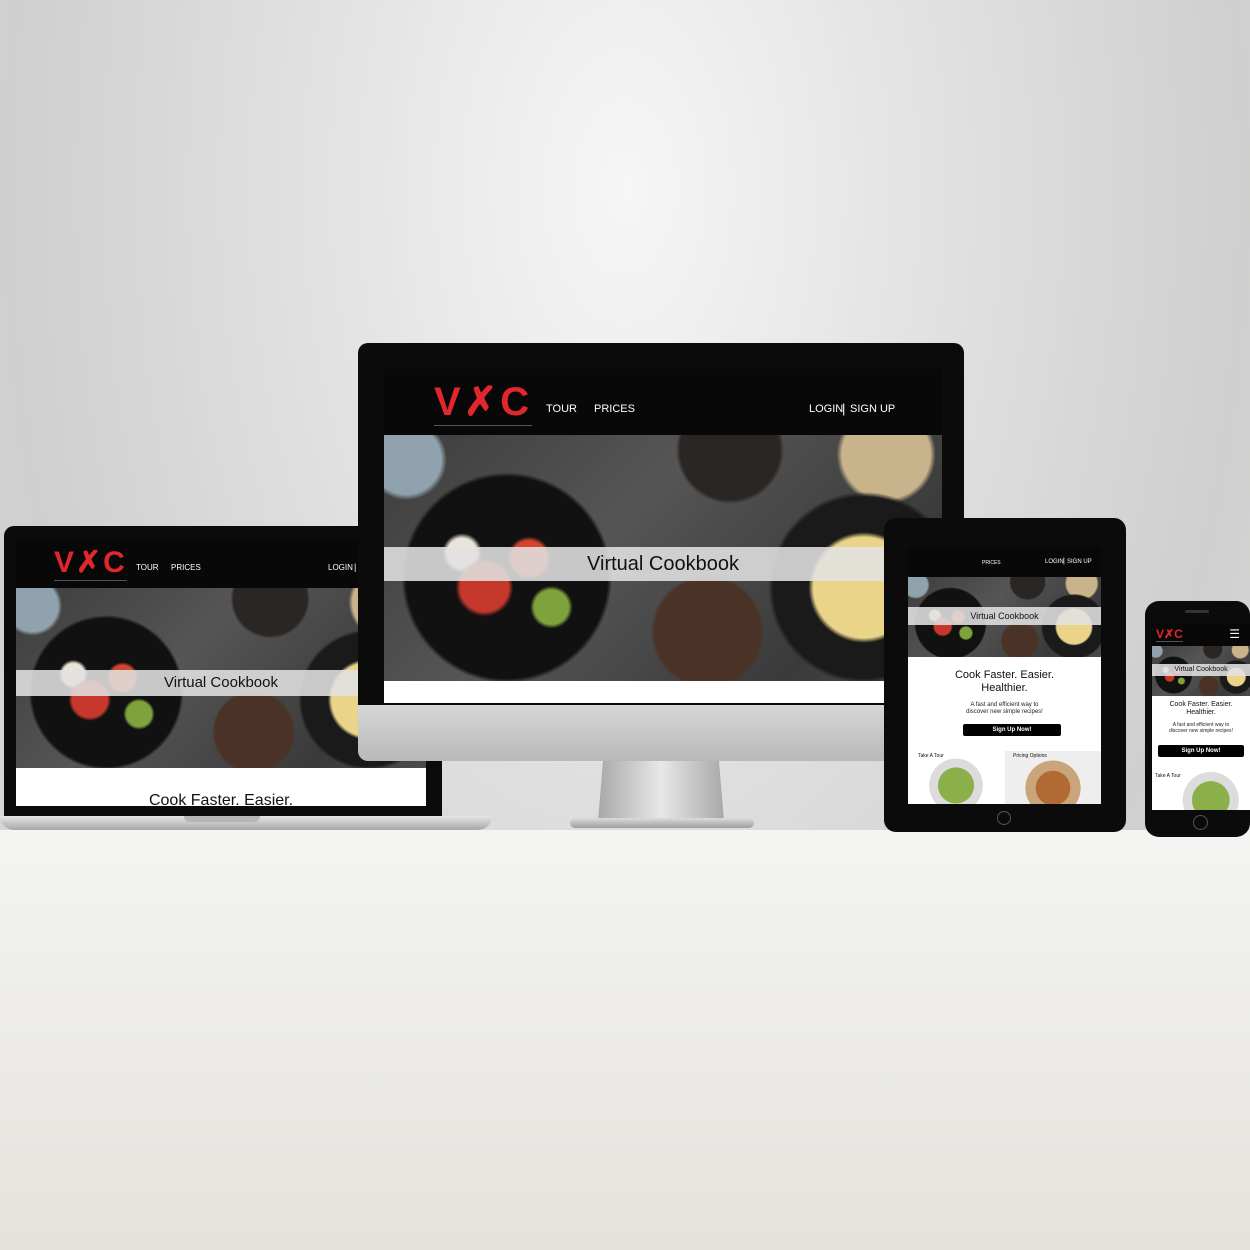  I want to click on phone-desc-2: discover new simple recipes!, so click(1201, 731).